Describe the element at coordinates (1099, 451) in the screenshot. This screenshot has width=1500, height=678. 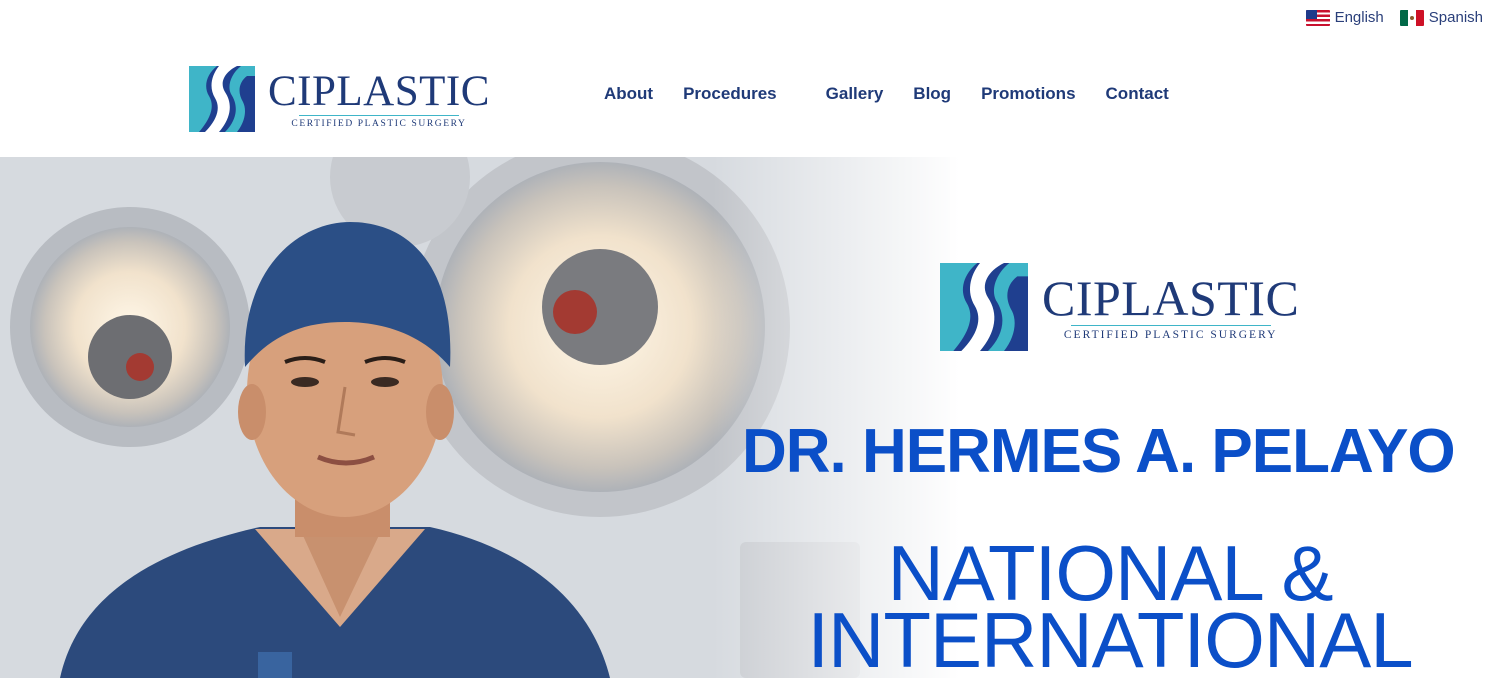
I see `doctor-name-heading: DR. HERMES A. PELAYO` at that location.